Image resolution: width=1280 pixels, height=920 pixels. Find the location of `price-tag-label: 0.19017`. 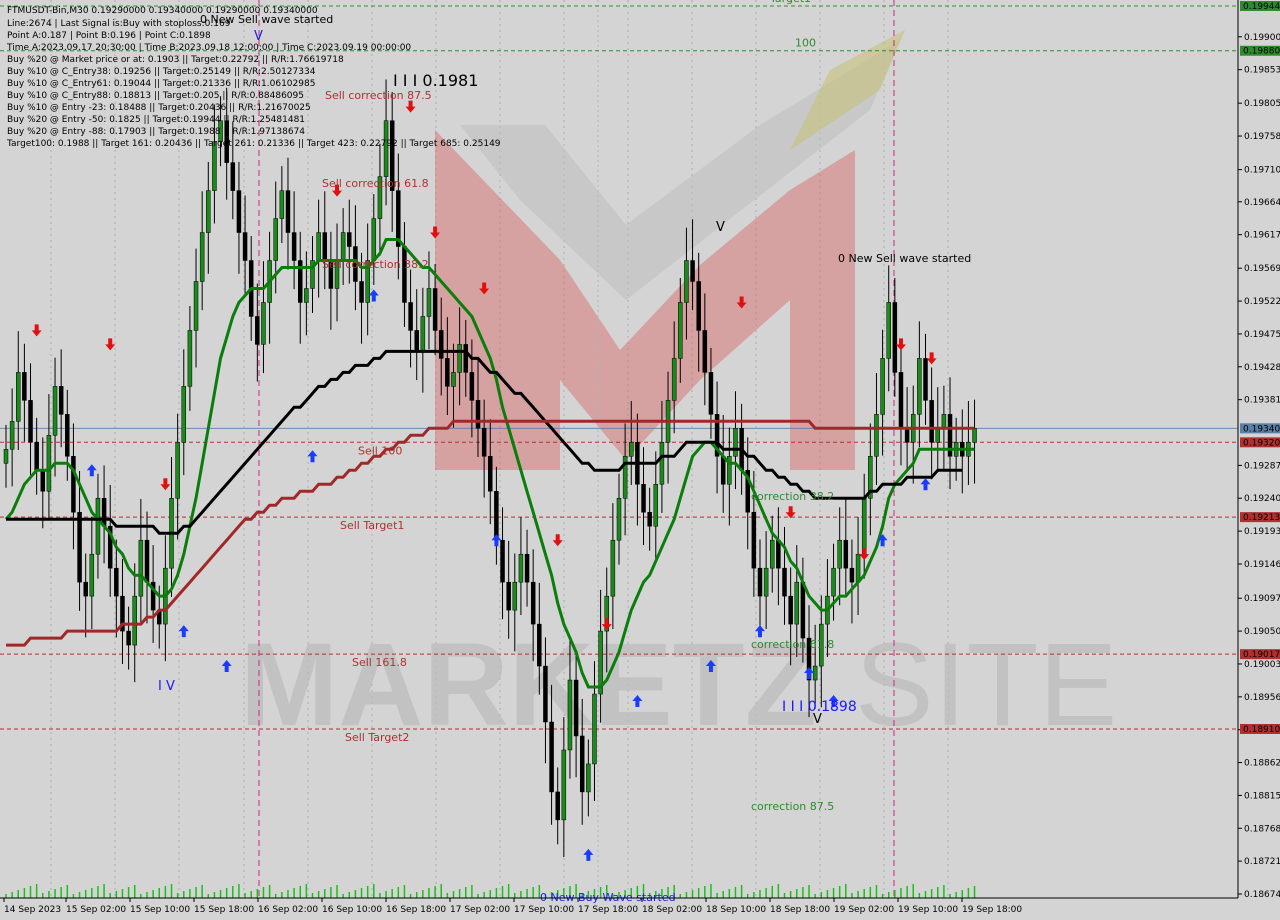

price-tag-label: 0.19017 is located at coordinates (1261, 655).